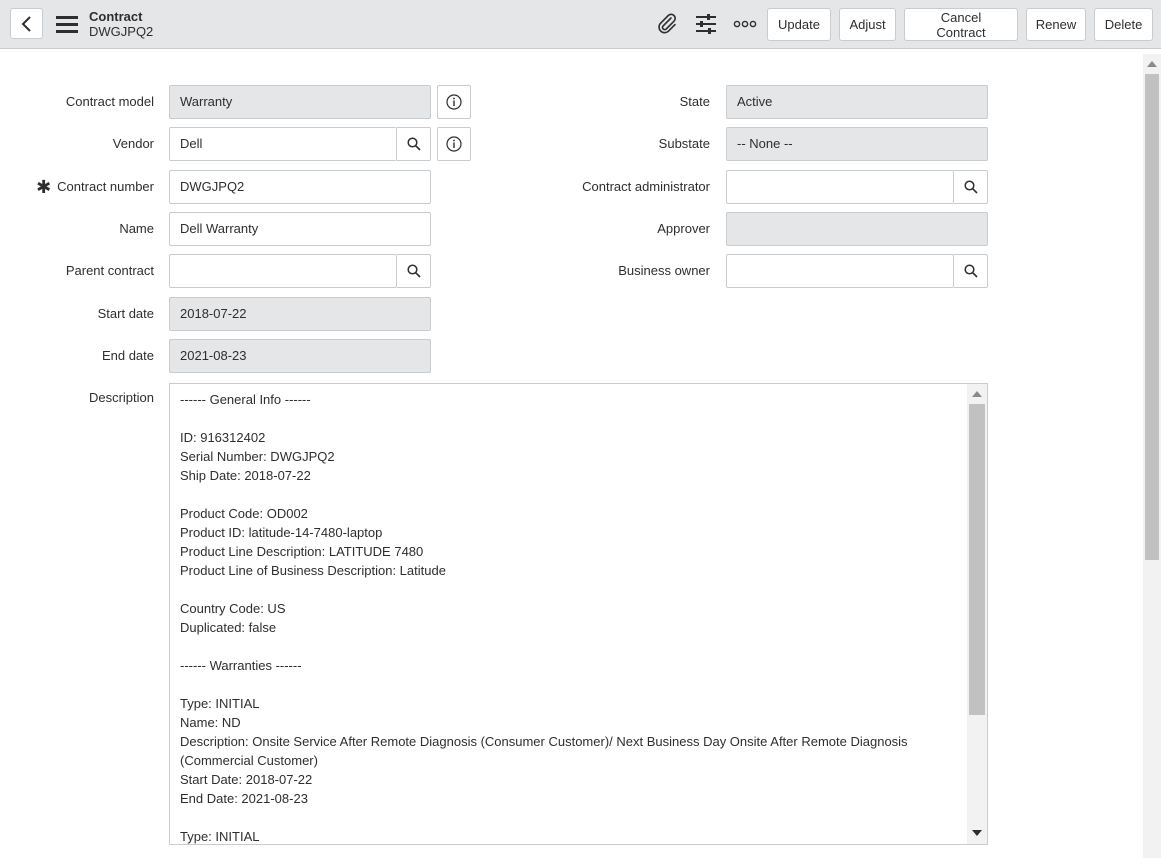 This screenshot has height=858, width=1161. Describe the element at coordinates (300, 314) in the screenshot. I see `start-date-field: 2018-07-22` at that location.